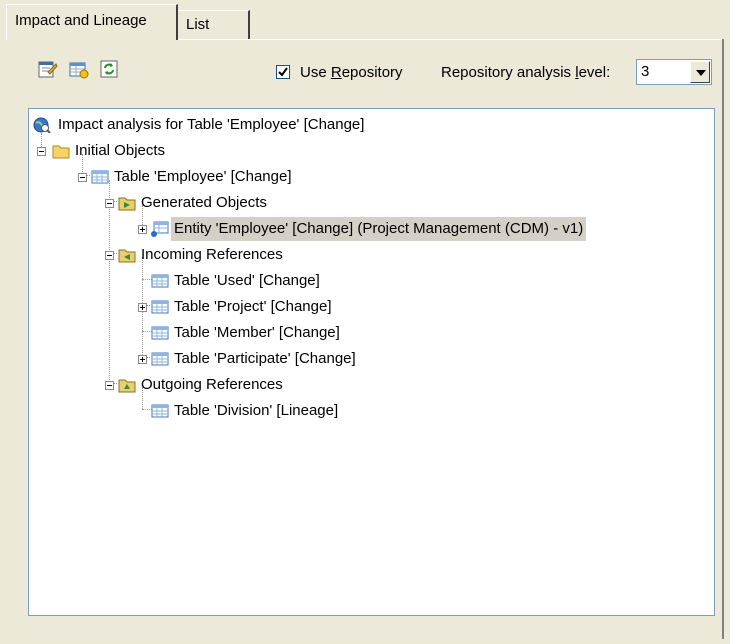 The width and height of the screenshot is (730, 644). I want to click on tab-panel-shadow, so click(723, 339).